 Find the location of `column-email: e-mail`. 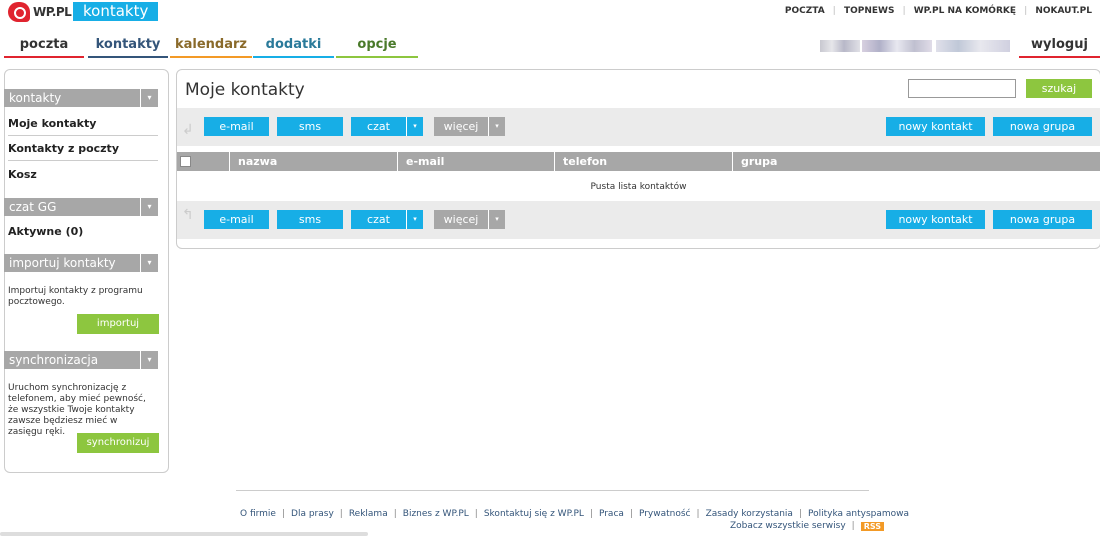

column-email: e-mail is located at coordinates (475, 161).